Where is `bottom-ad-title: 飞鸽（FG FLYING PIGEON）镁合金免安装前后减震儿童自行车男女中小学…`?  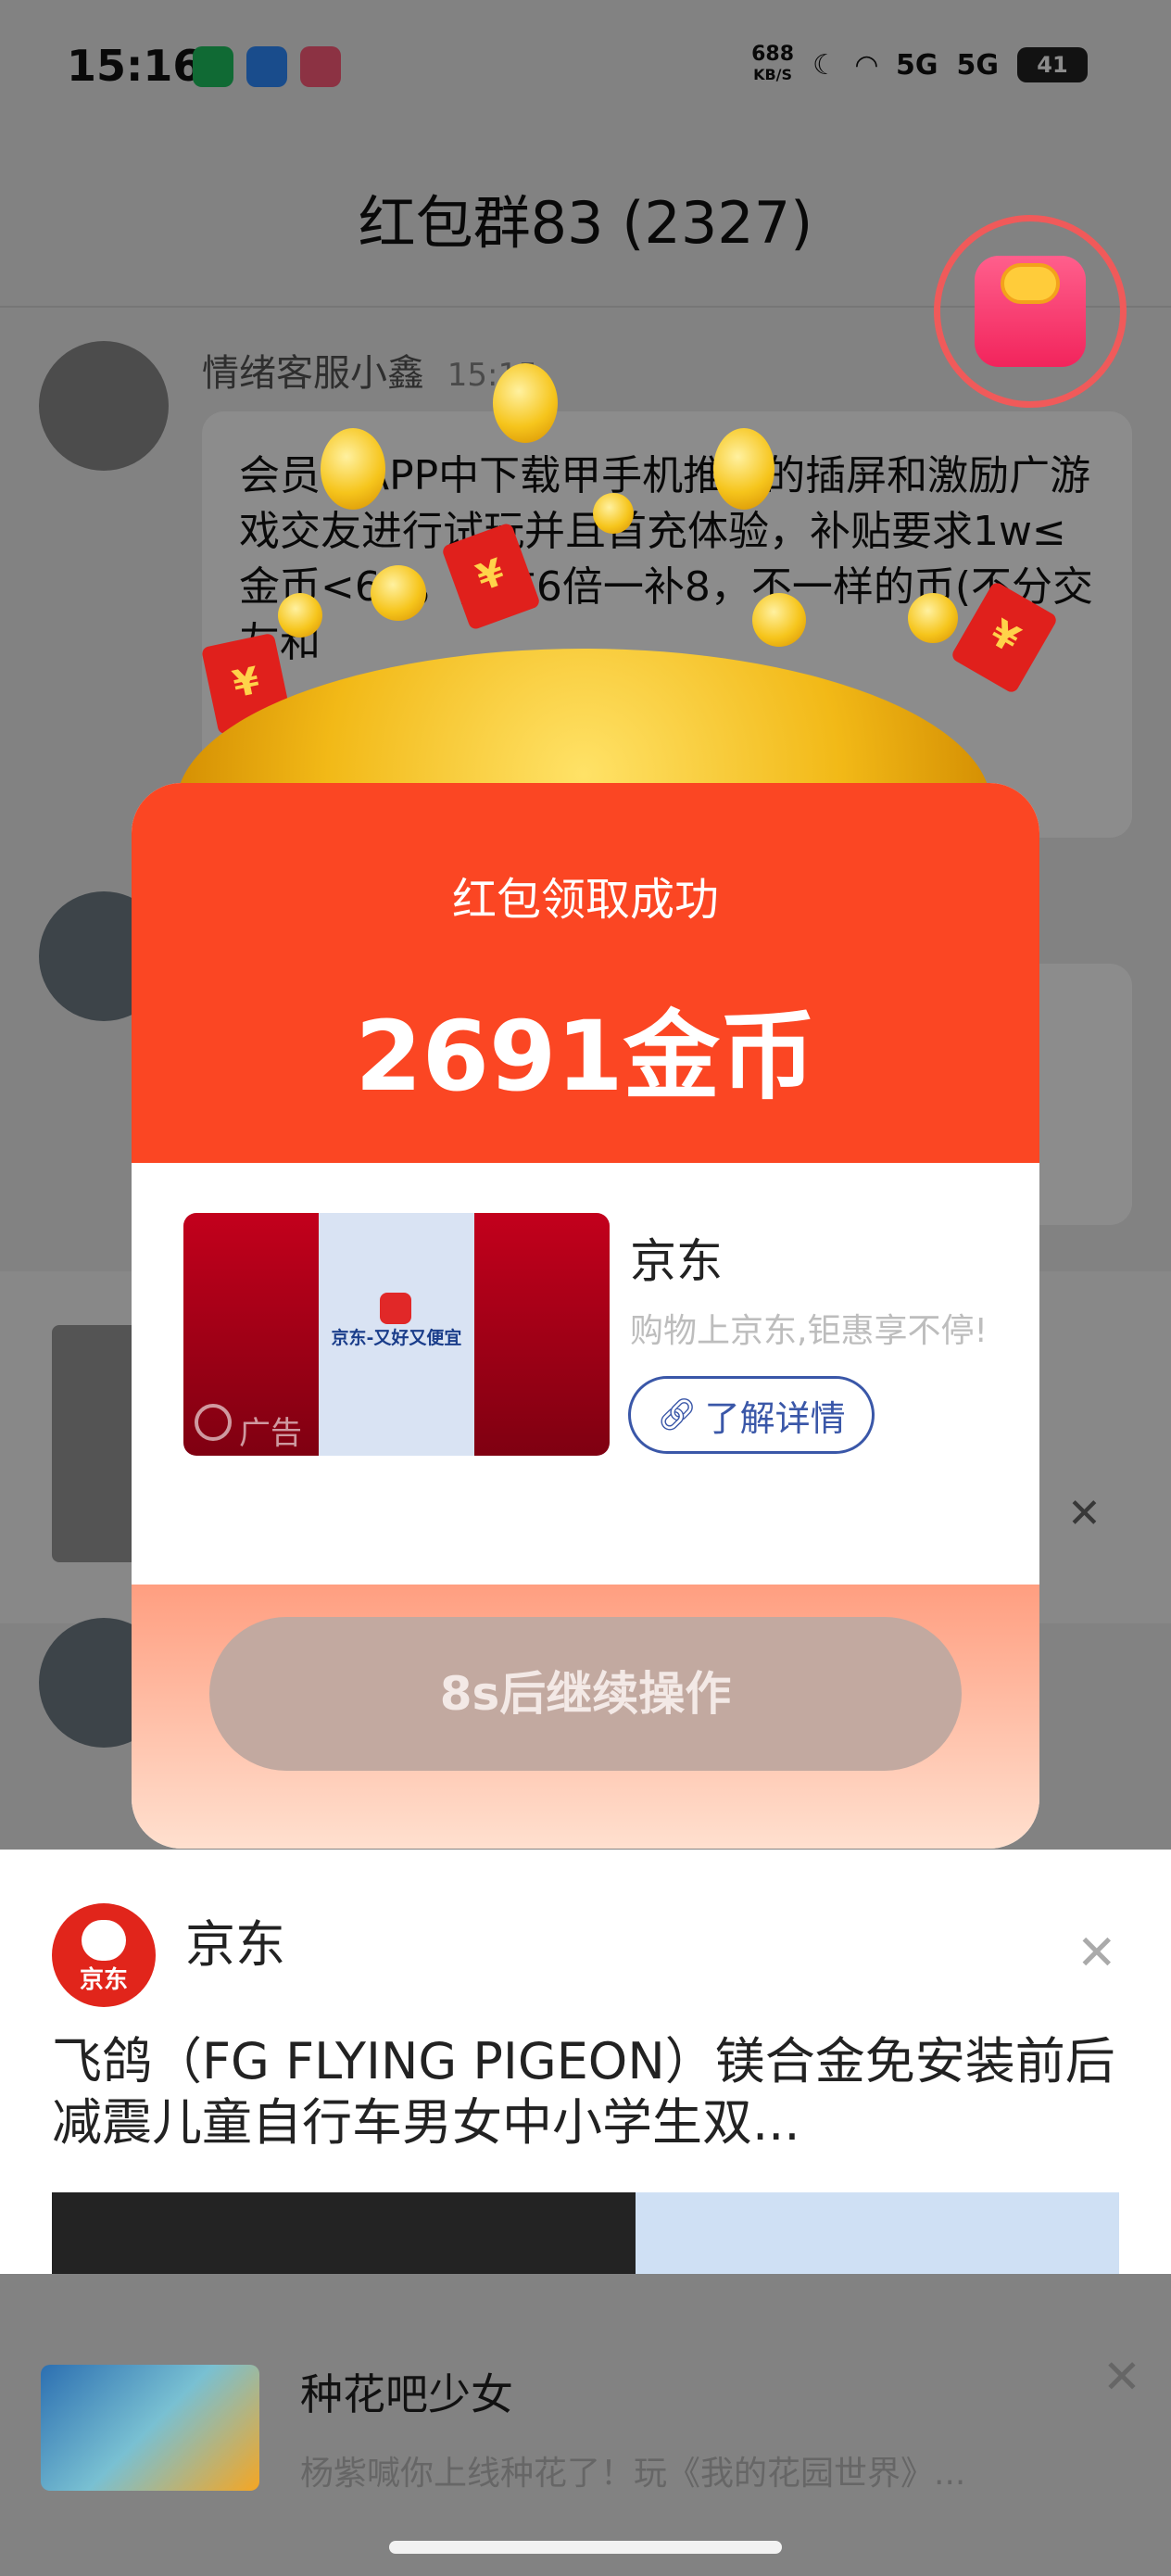
bottom-ad-title: 飞鸽（FG FLYING PIGEON）镁合金免安装前后减震儿童自行车男女中小学… is located at coordinates (584, 2092).